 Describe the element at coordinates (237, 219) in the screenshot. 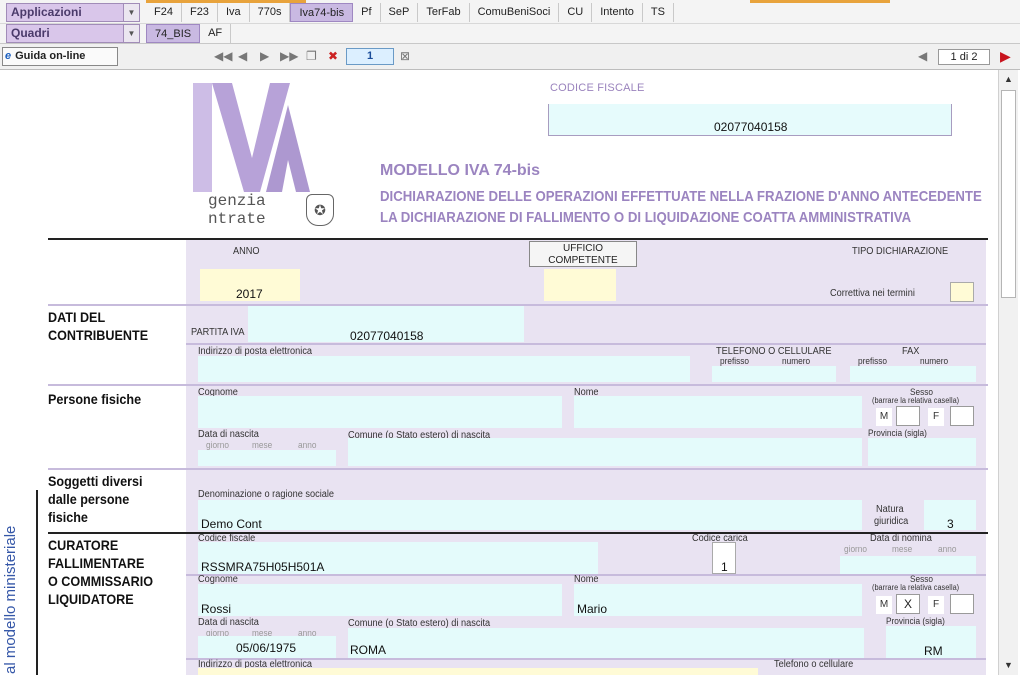

I see `entrate-text: ntrate` at that location.